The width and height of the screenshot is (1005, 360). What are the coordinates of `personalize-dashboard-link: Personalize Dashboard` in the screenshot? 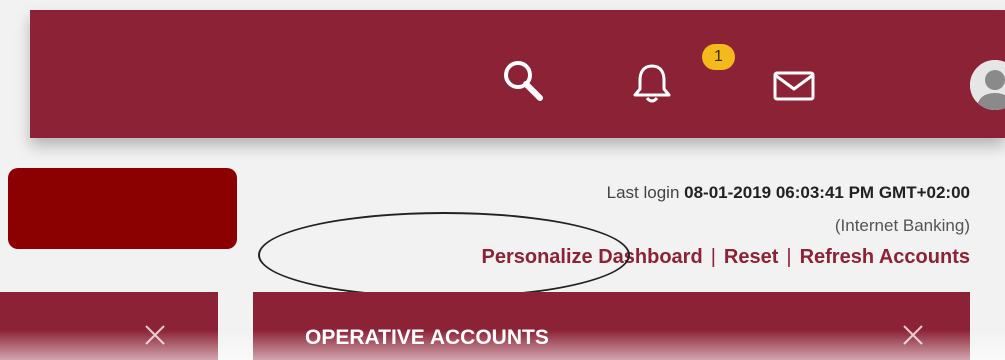 It's located at (592, 257).